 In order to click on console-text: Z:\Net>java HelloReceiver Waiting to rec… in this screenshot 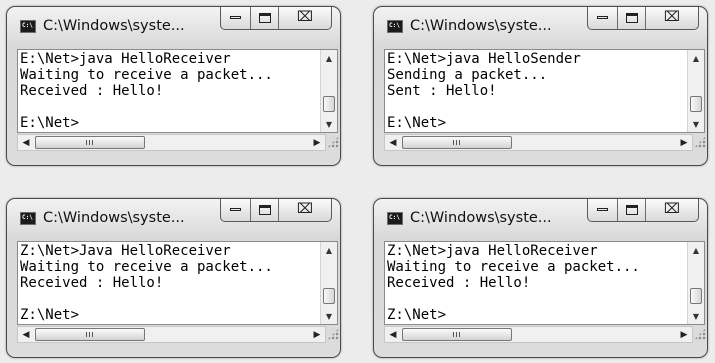, I will do `click(513, 283)`.